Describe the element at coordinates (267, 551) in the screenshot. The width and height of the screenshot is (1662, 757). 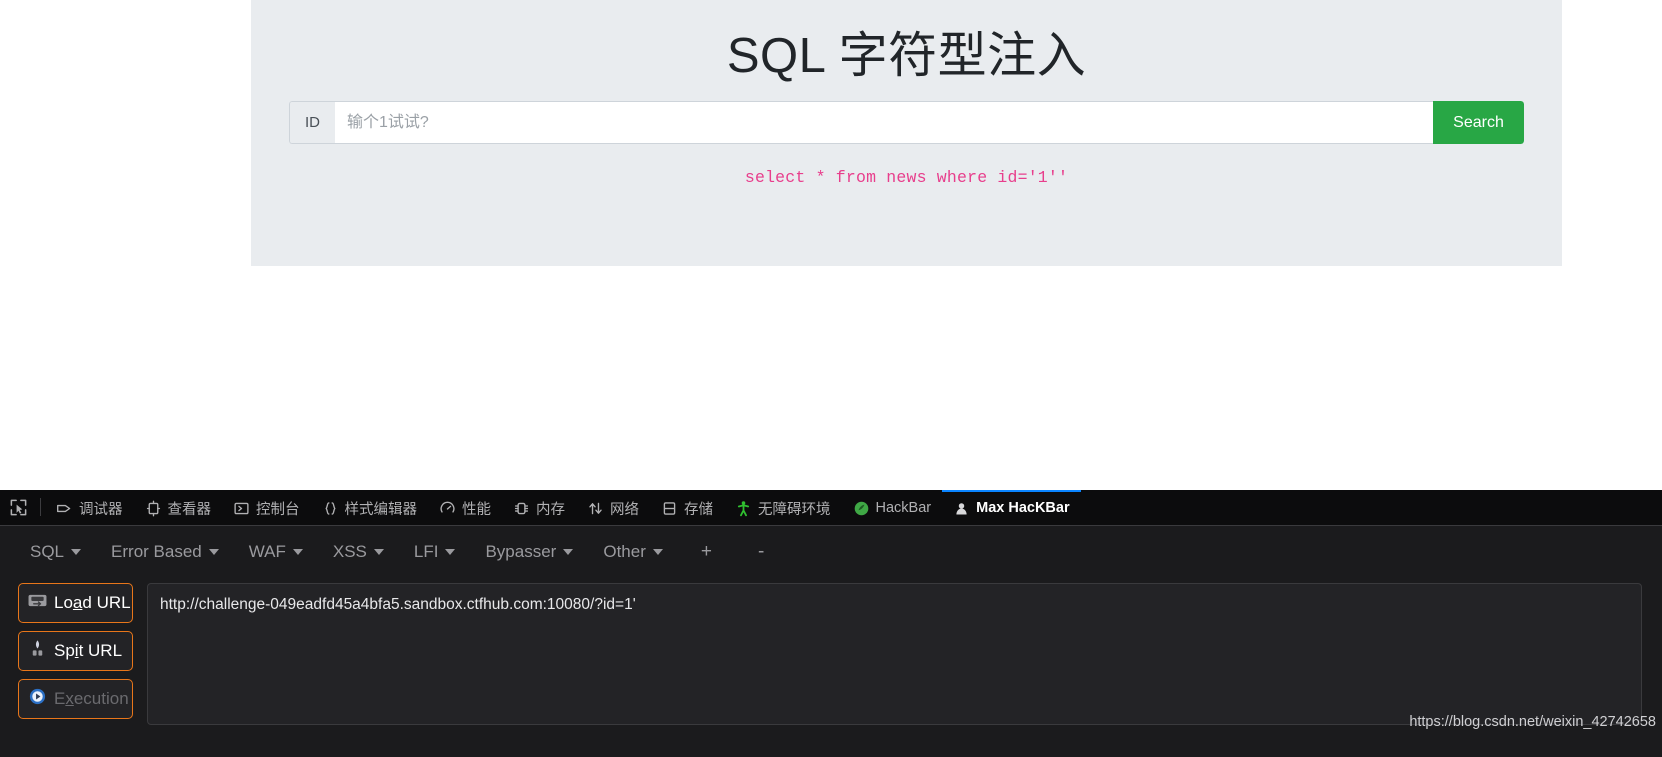
I see `menu-waf-label: WAF` at that location.